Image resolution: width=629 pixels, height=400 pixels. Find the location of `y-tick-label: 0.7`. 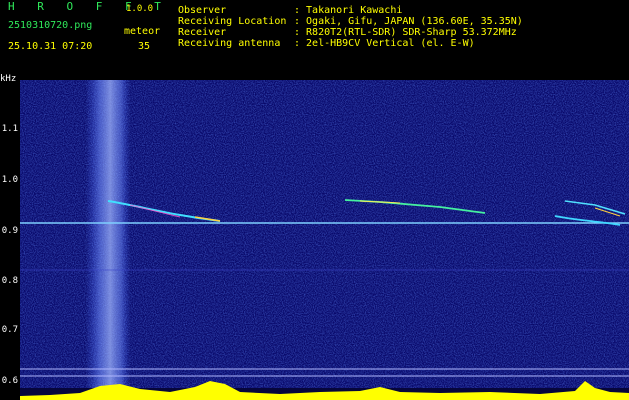

y-tick-label: 0.7 is located at coordinates (9, 330).